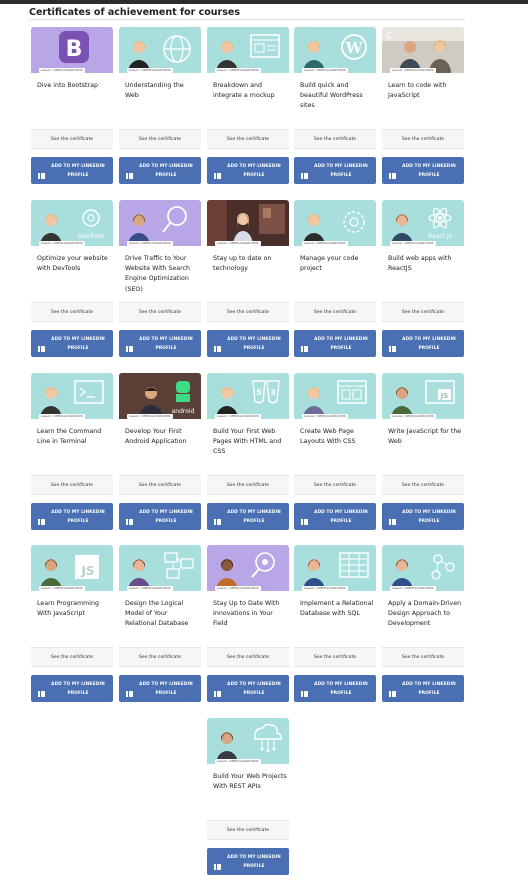 The width and height of the screenshot is (528, 889). What do you see at coordinates (244, 91) in the screenshot?
I see `course-name: Breakdown and integrate a mockup` at bounding box center [244, 91].